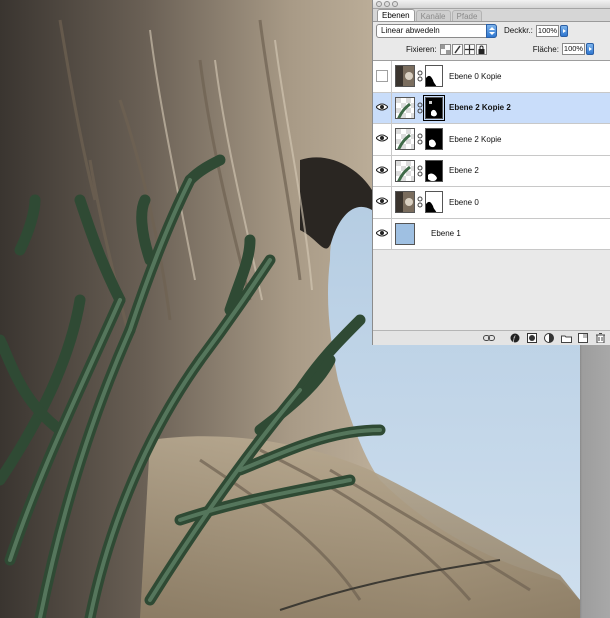 This screenshot has width=610, height=618. What do you see at coordinates (573, 49) in the screenshot?
I see `fill-input: 100%` at bounding box center [573, 49].